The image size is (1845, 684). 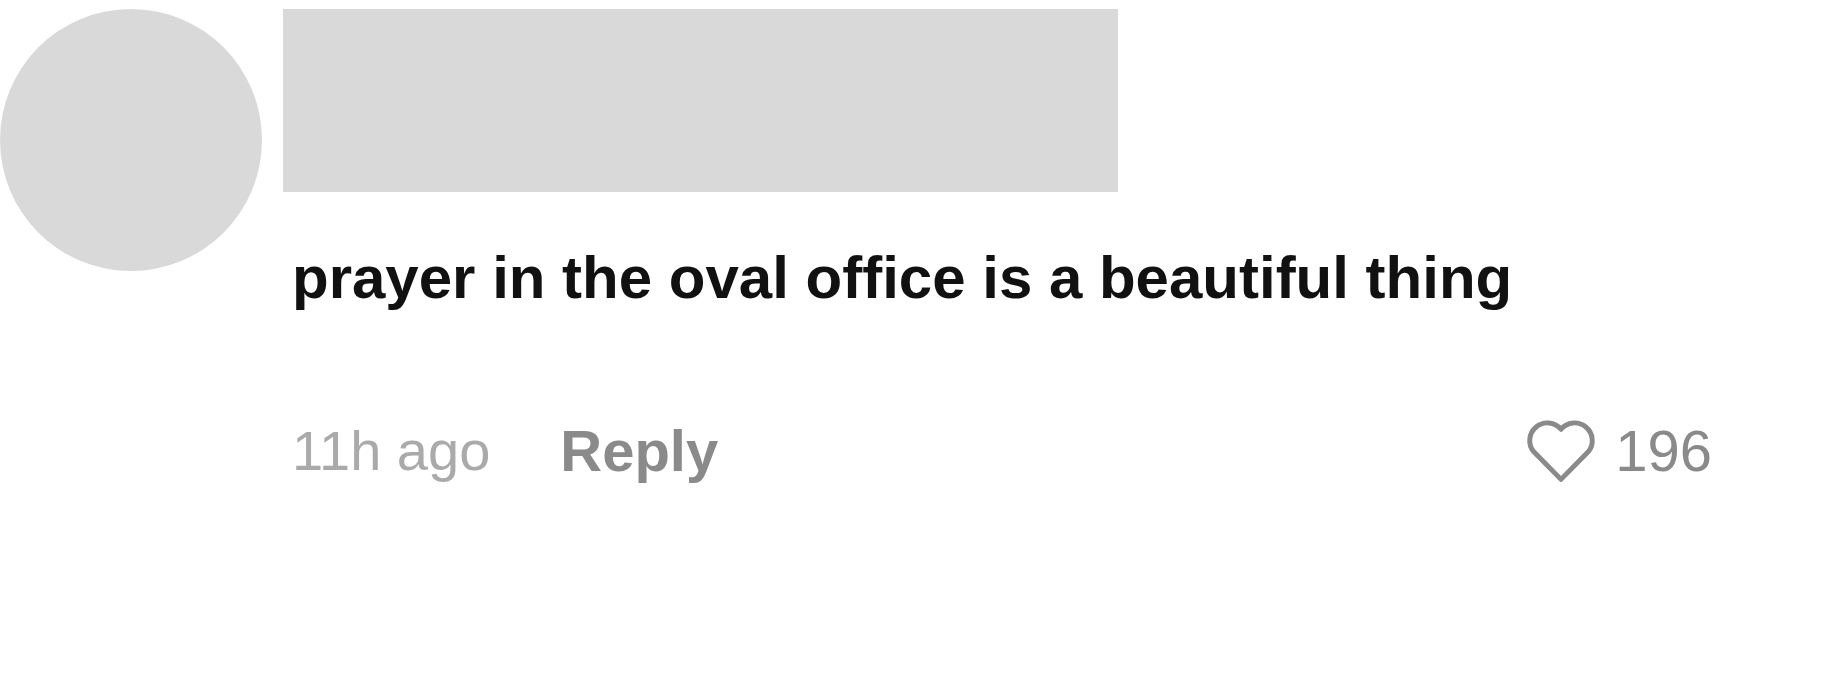 What do you see at coordinates (391, 450) in the screenshot?
I see `timestamp: 11h ago` at bounding box center [391, 450].